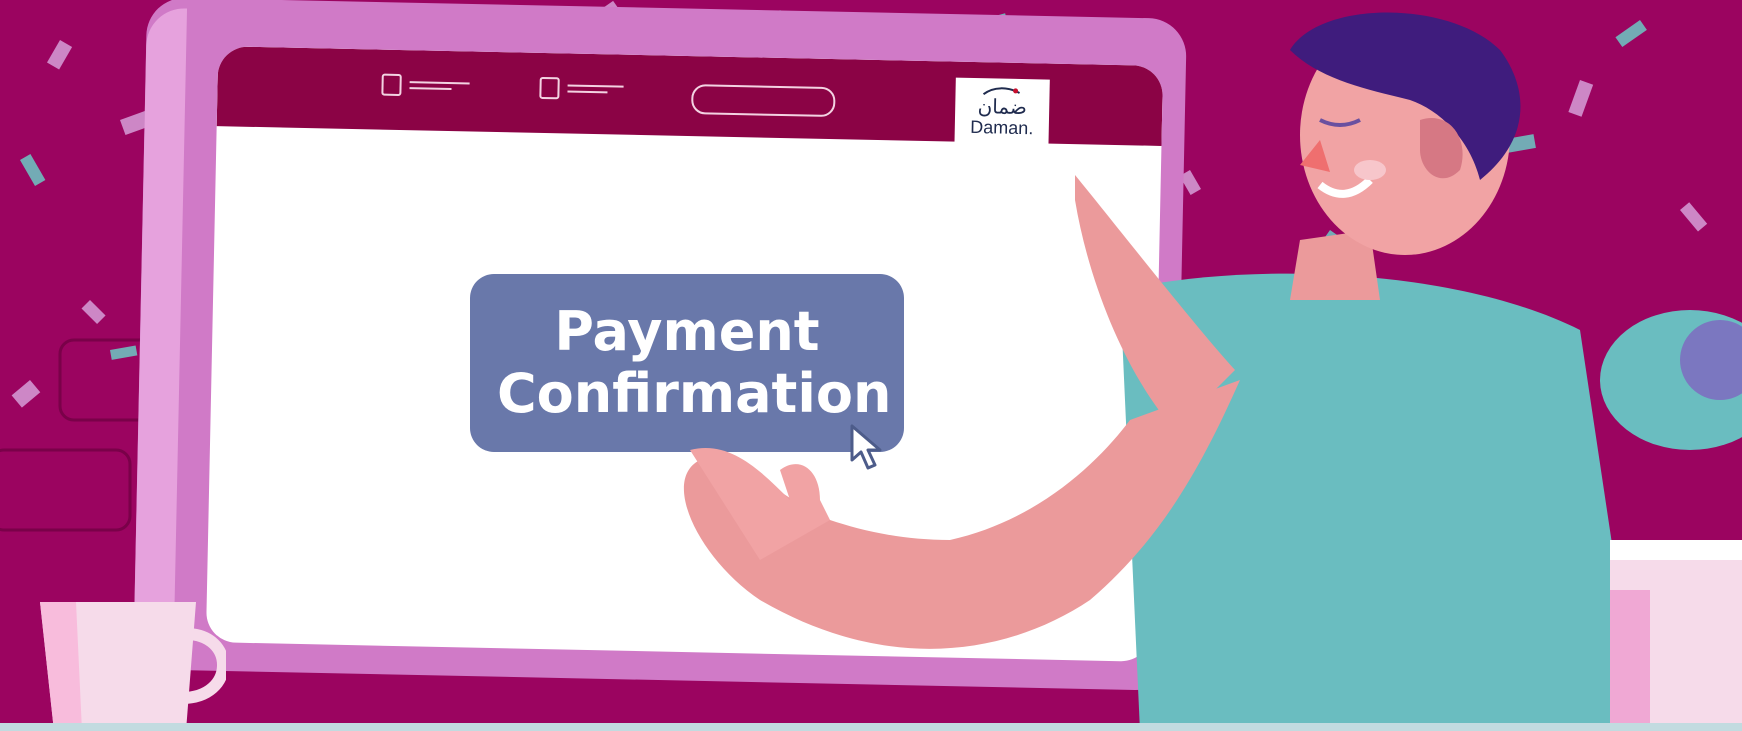 Image resolution: width=1742 pixels, height=731 pixels. I want to click on cheek-shape, so click(1370, 170).